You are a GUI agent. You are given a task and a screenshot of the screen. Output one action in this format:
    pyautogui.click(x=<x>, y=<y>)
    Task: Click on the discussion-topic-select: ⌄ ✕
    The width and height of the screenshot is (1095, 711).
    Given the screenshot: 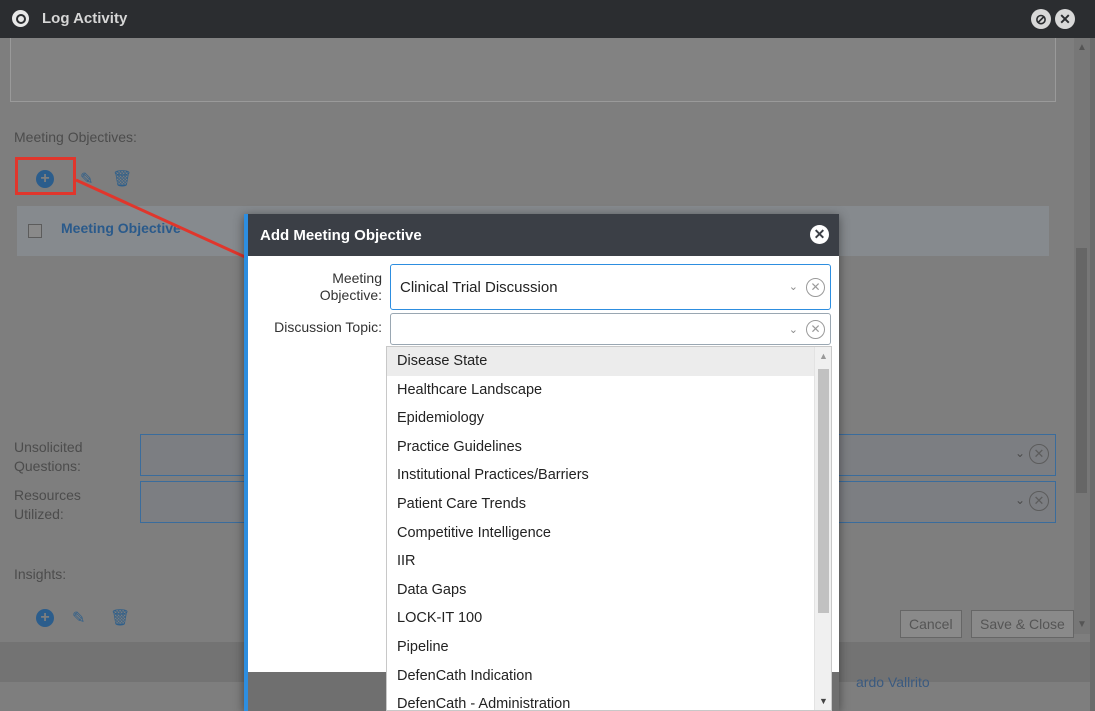 What is the action you would take?
    pyautogui.click(x=610, y=329)
    